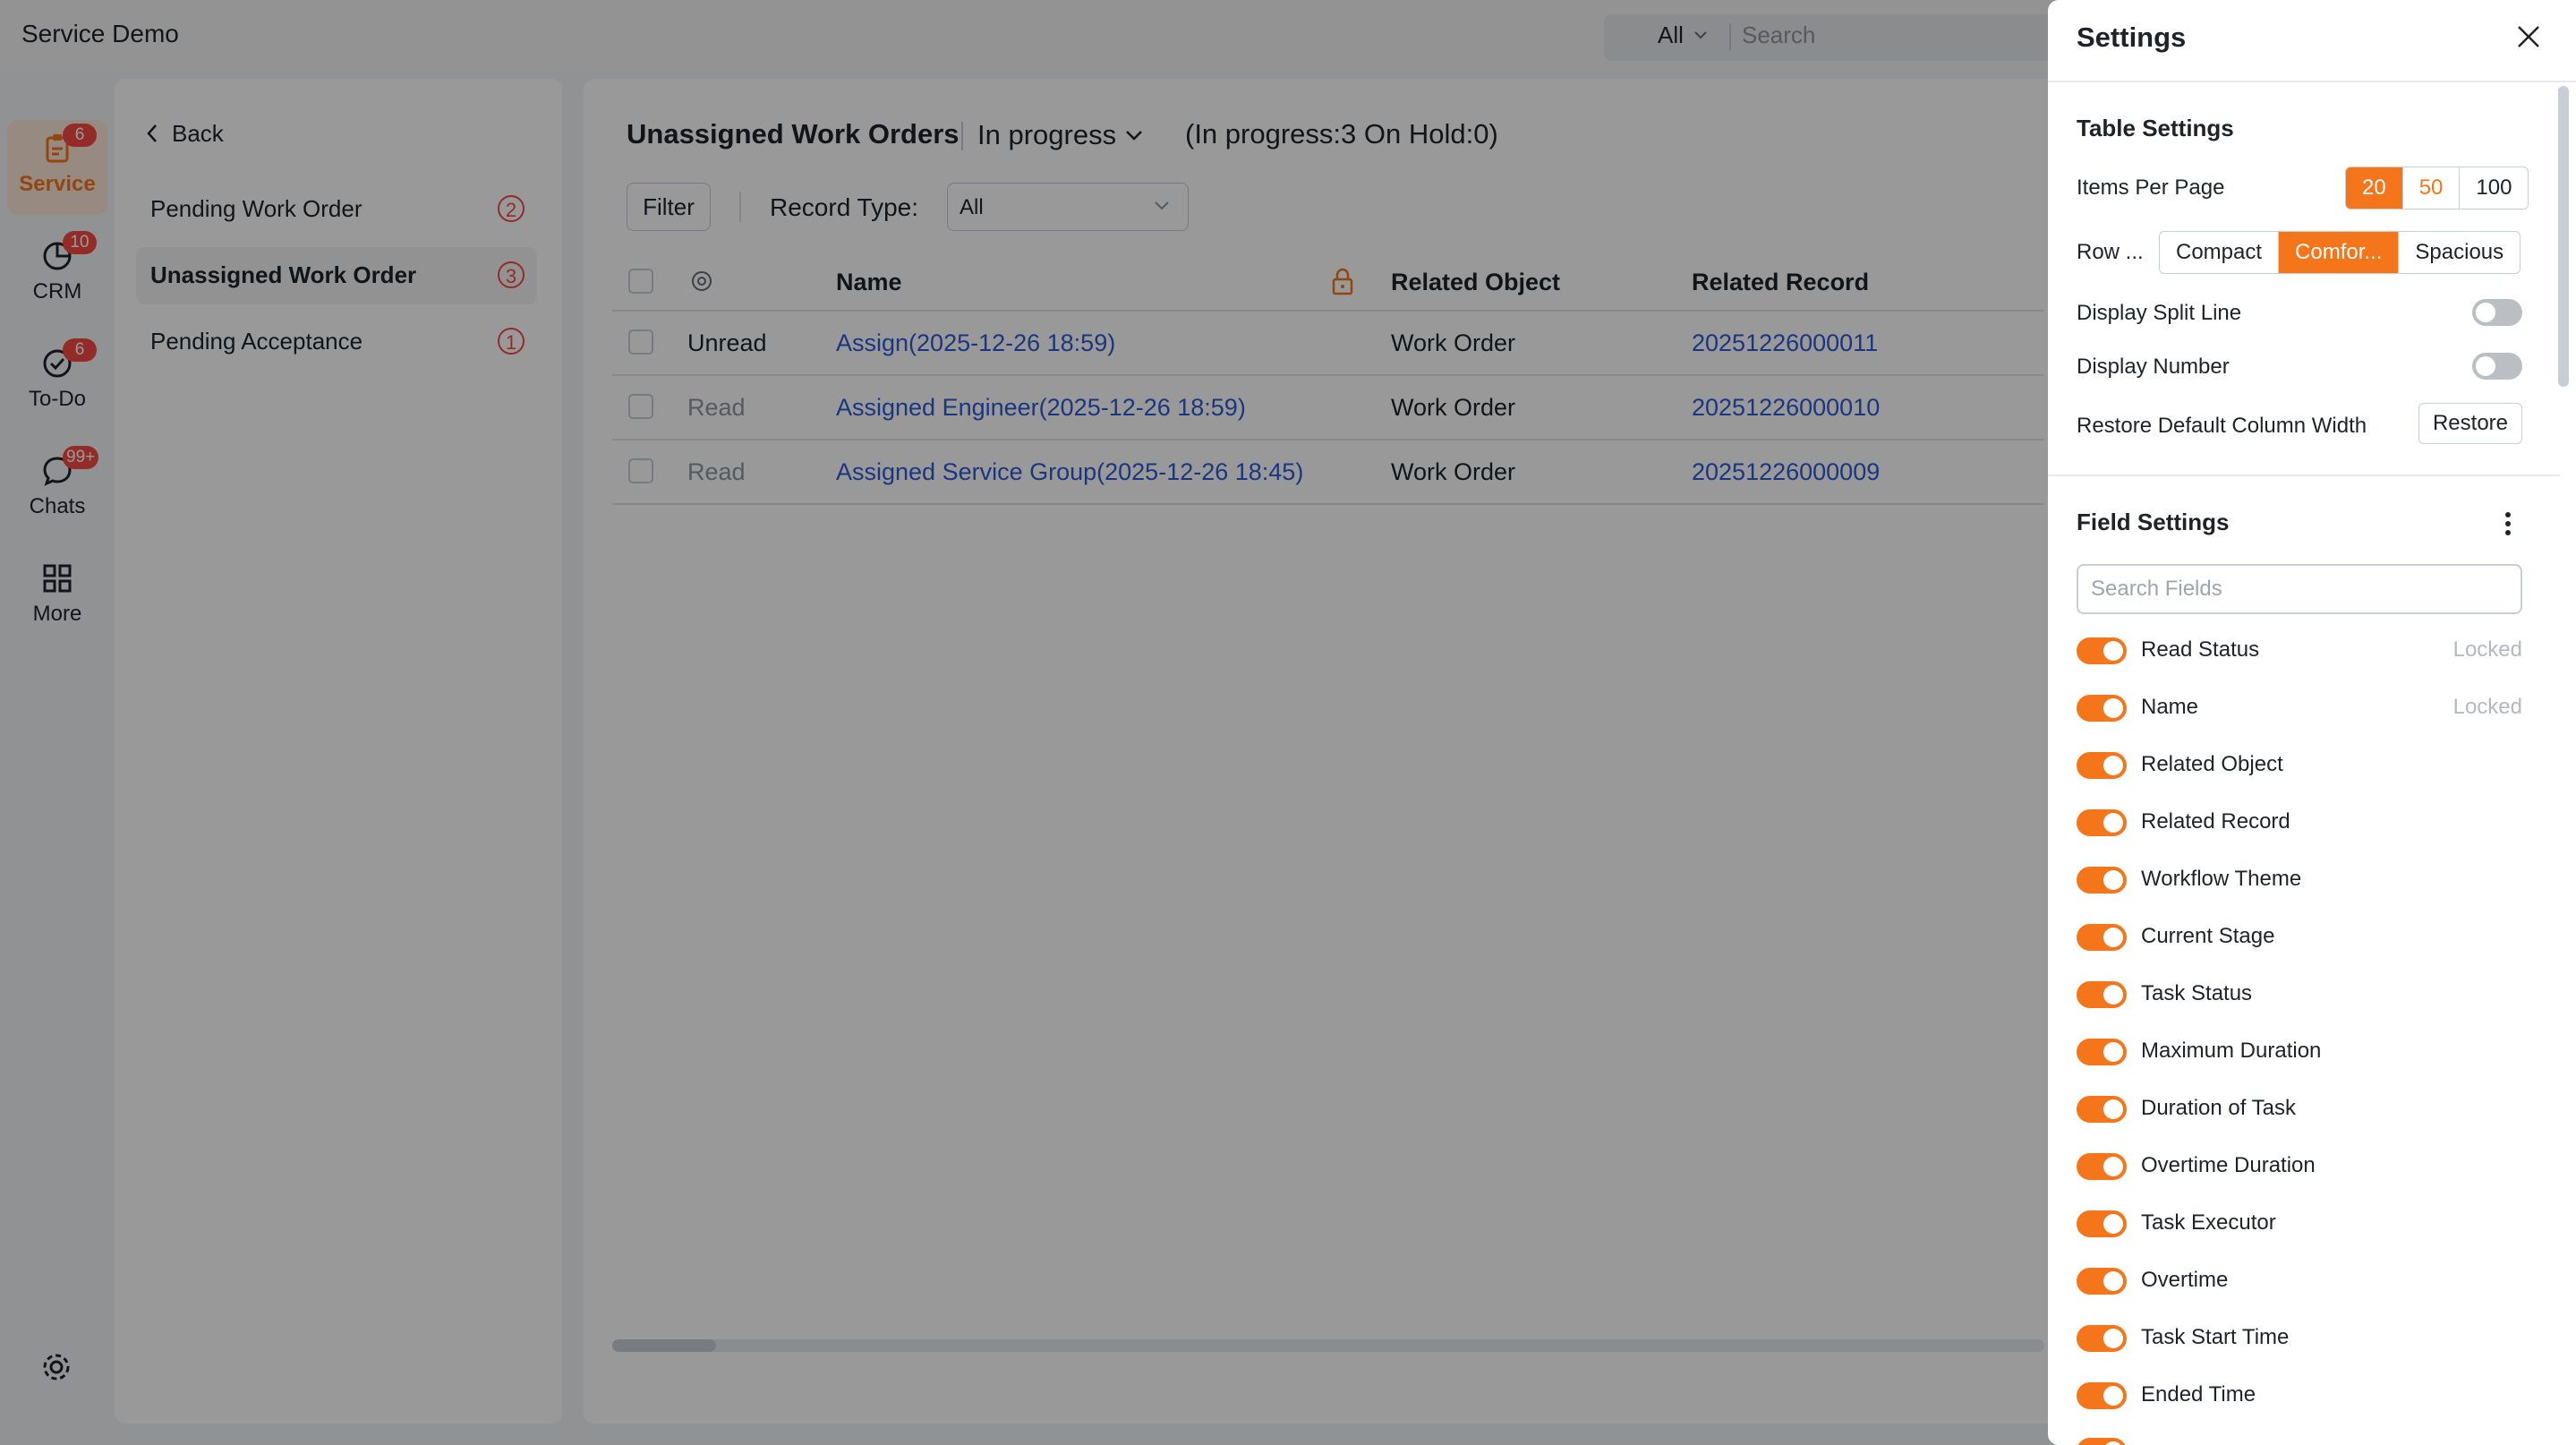 This screenshot has width=2576, height=1445. I want to click on field-row: Workflow Theme, so click(2299, 879).